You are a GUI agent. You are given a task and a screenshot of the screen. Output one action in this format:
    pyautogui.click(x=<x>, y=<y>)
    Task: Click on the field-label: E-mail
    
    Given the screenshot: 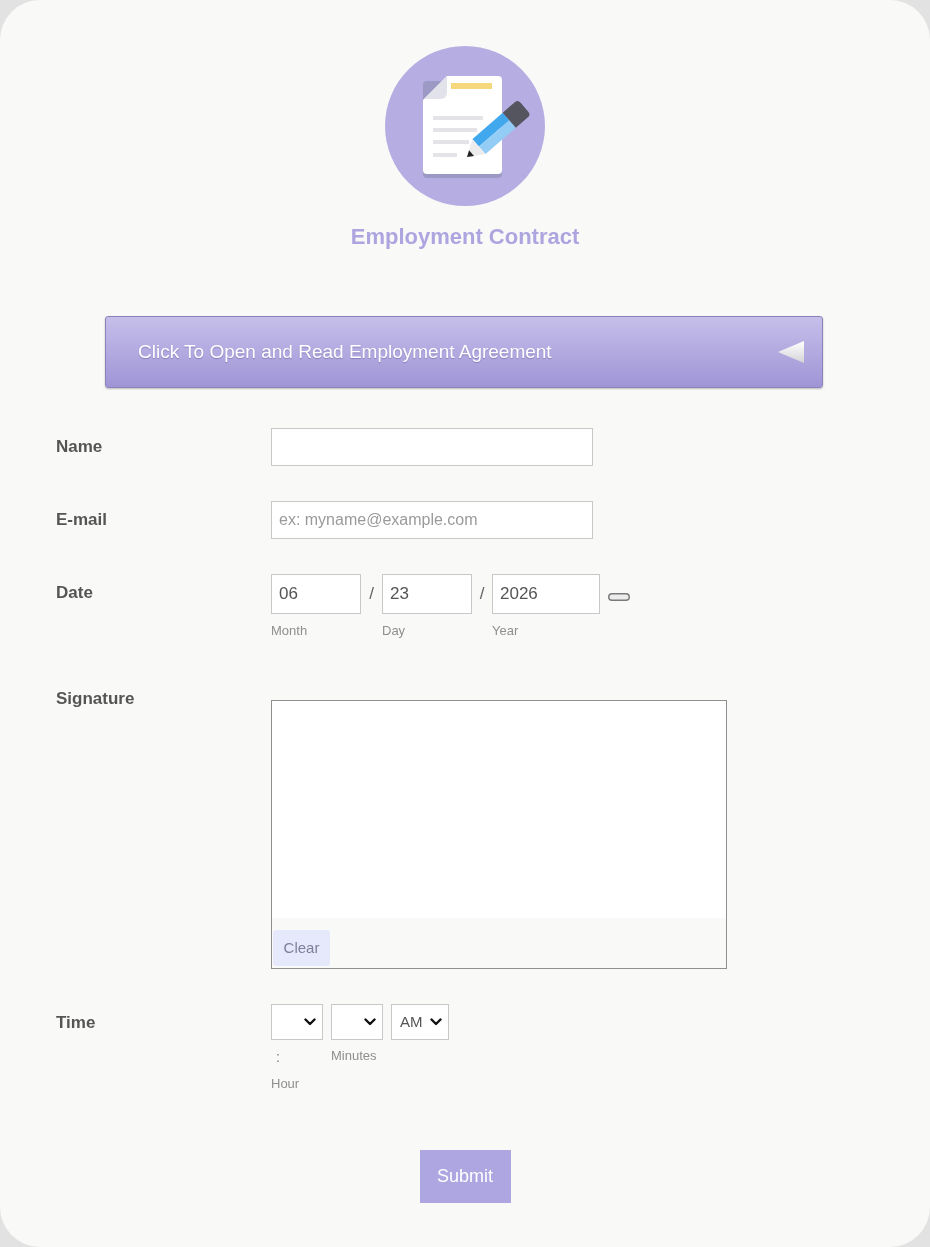 What is the action you would take?
    pyautogui.click(x=82, y=520)
    